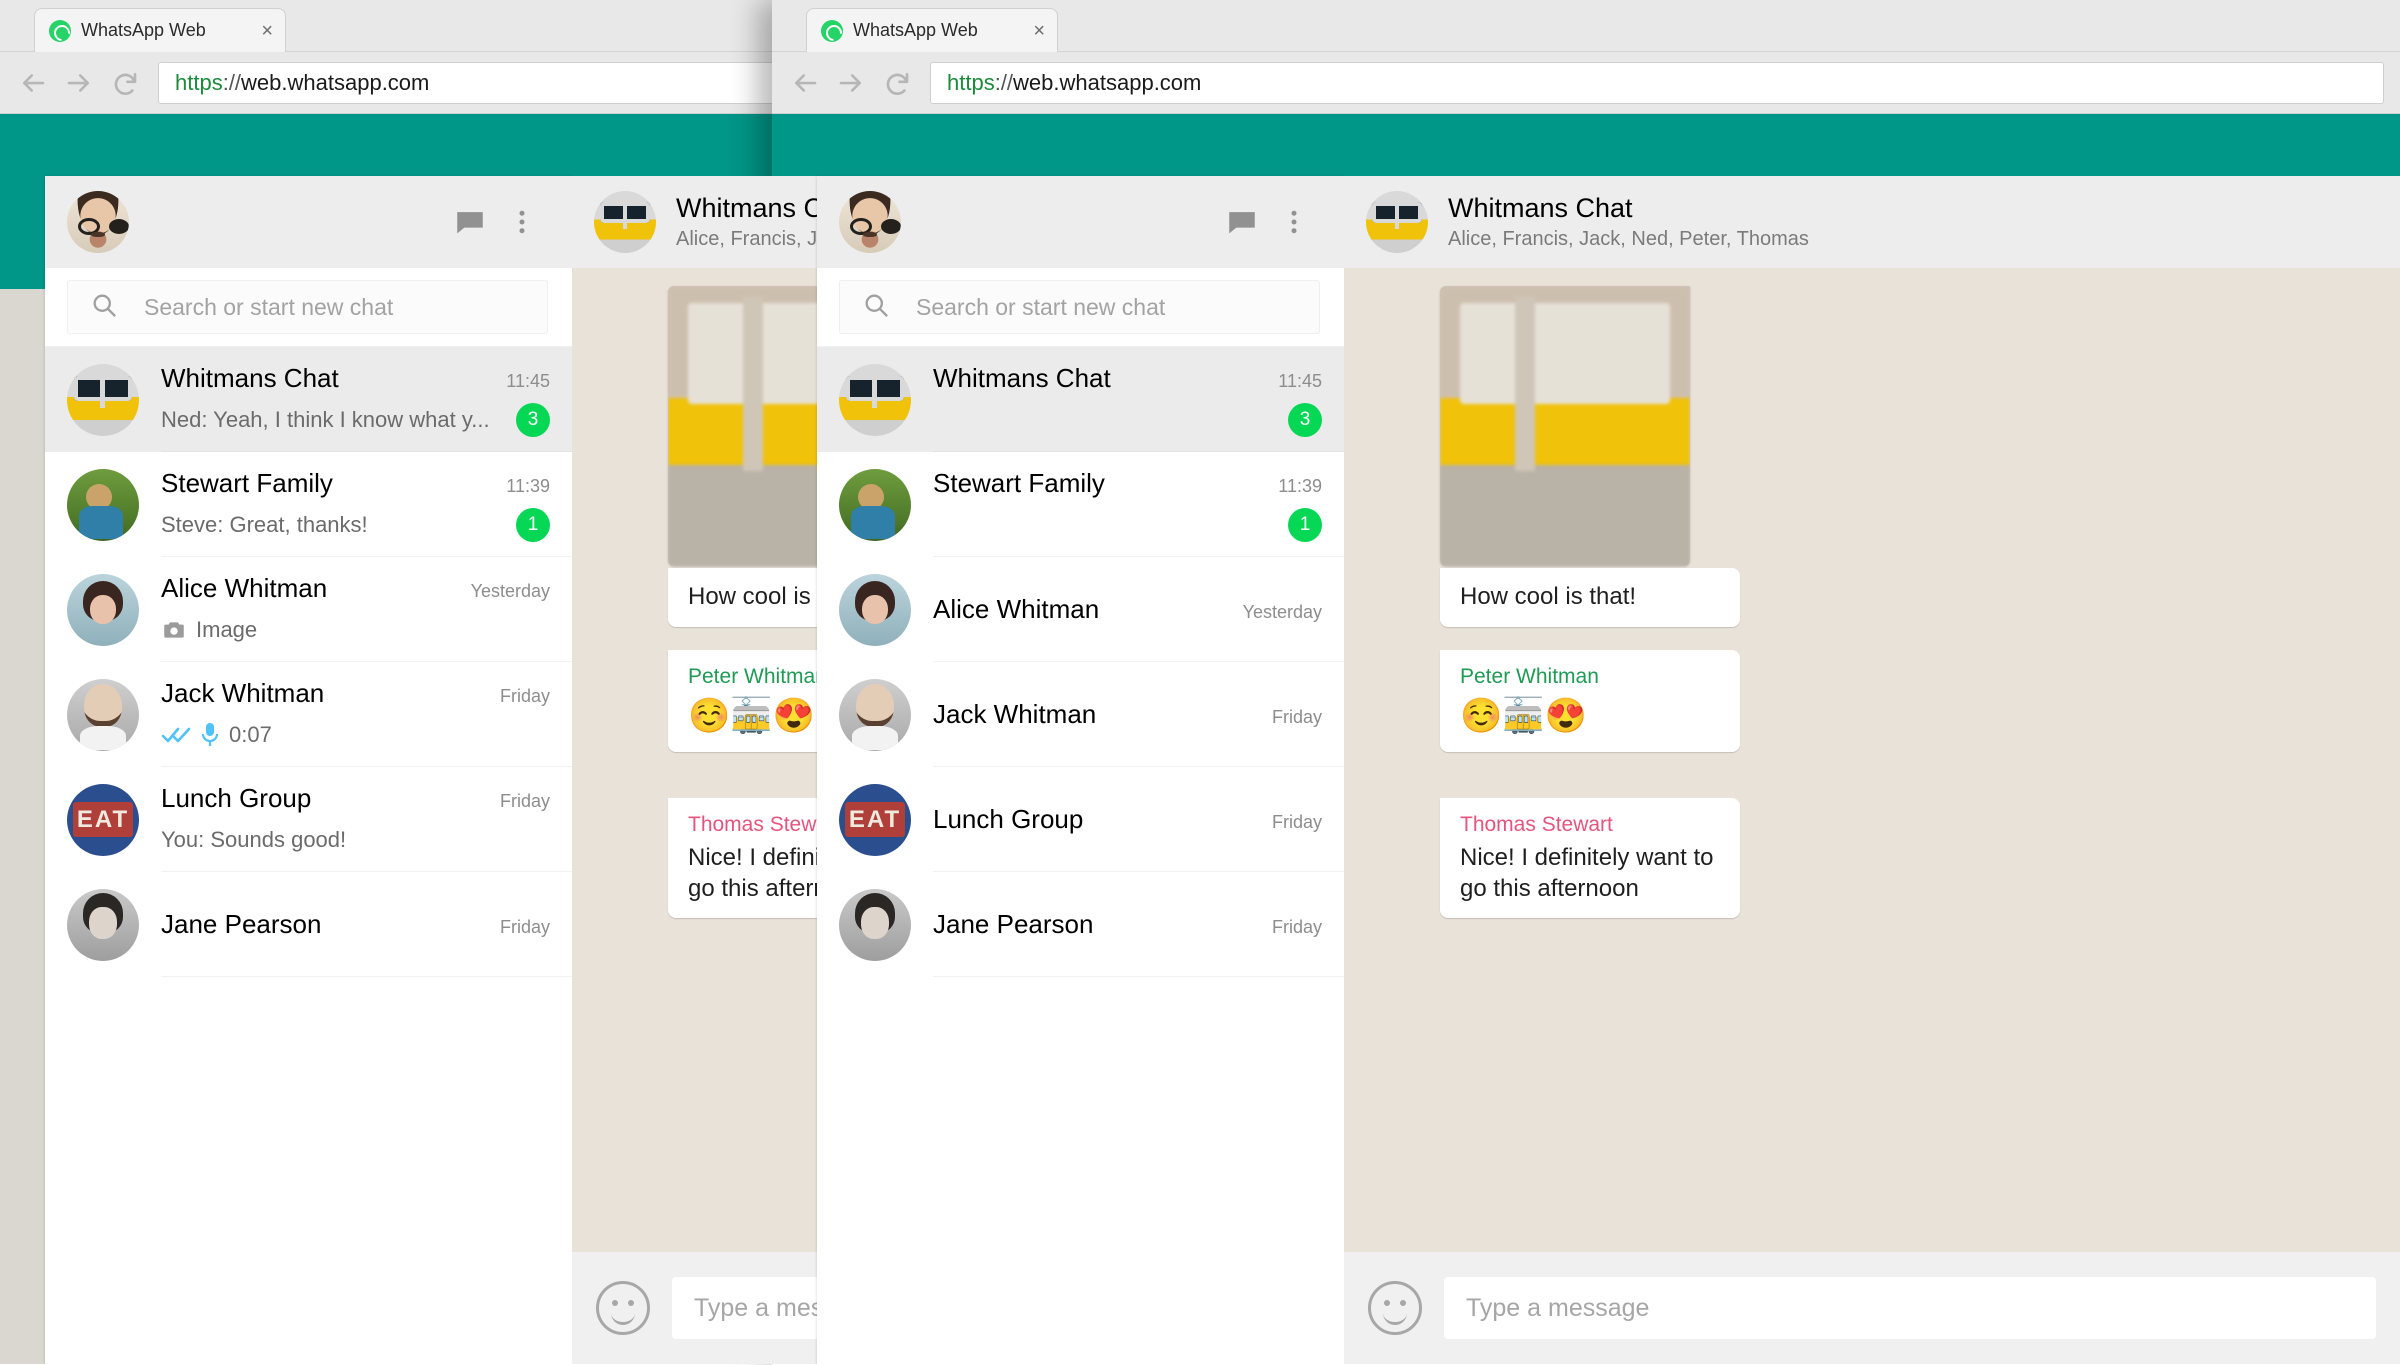 This screenshot has width=2400, height=1365. Describe the element at coordinates (971, 82) in the screenshot. I see `url-scheme: https` at that location.